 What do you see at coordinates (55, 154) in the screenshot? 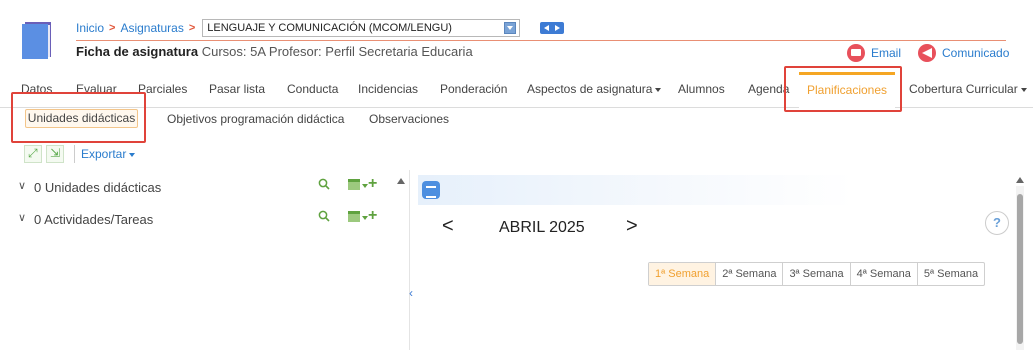
I see `import-icon` at bounding box center [55, 154].